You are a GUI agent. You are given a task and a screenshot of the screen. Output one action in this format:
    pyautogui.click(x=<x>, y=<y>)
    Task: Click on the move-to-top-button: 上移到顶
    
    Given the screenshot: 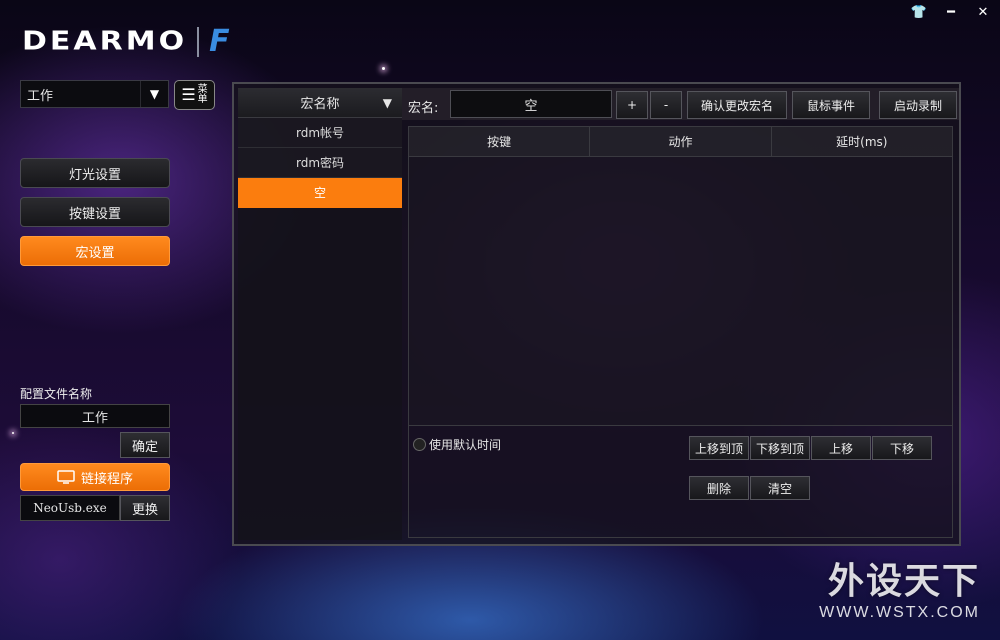 What is the action you would take?
    pyautogui.click(x=719, y=448)
    